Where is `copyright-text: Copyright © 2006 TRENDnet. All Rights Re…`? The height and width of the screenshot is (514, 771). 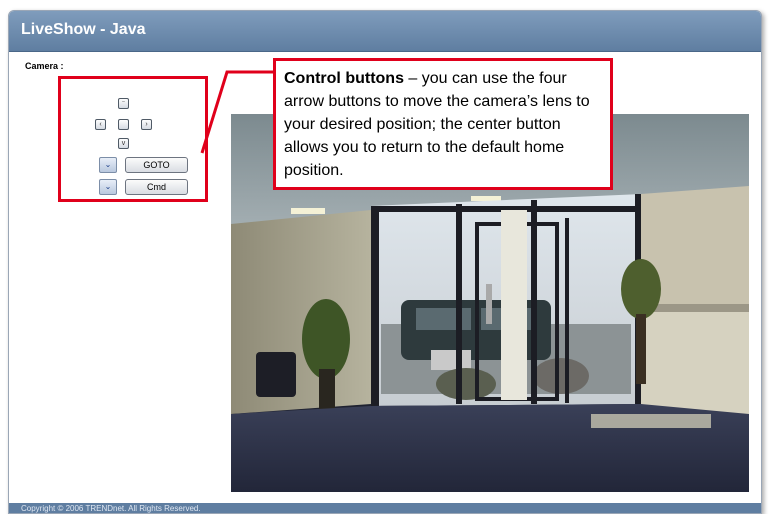 copyright-text: Copyright © 2006 TRENDnet. All Rights Re… is located at coordinates (111, 508).